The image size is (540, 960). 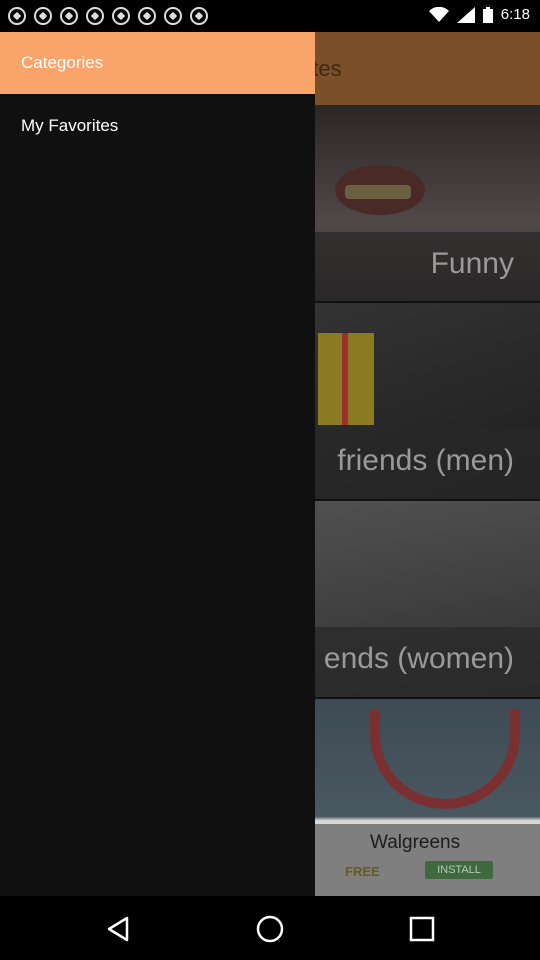 What do you see at coordinates (459, 870) in the screenshot?
I see `ad-install-button: INSTALL` at bounding box center [459, 870].